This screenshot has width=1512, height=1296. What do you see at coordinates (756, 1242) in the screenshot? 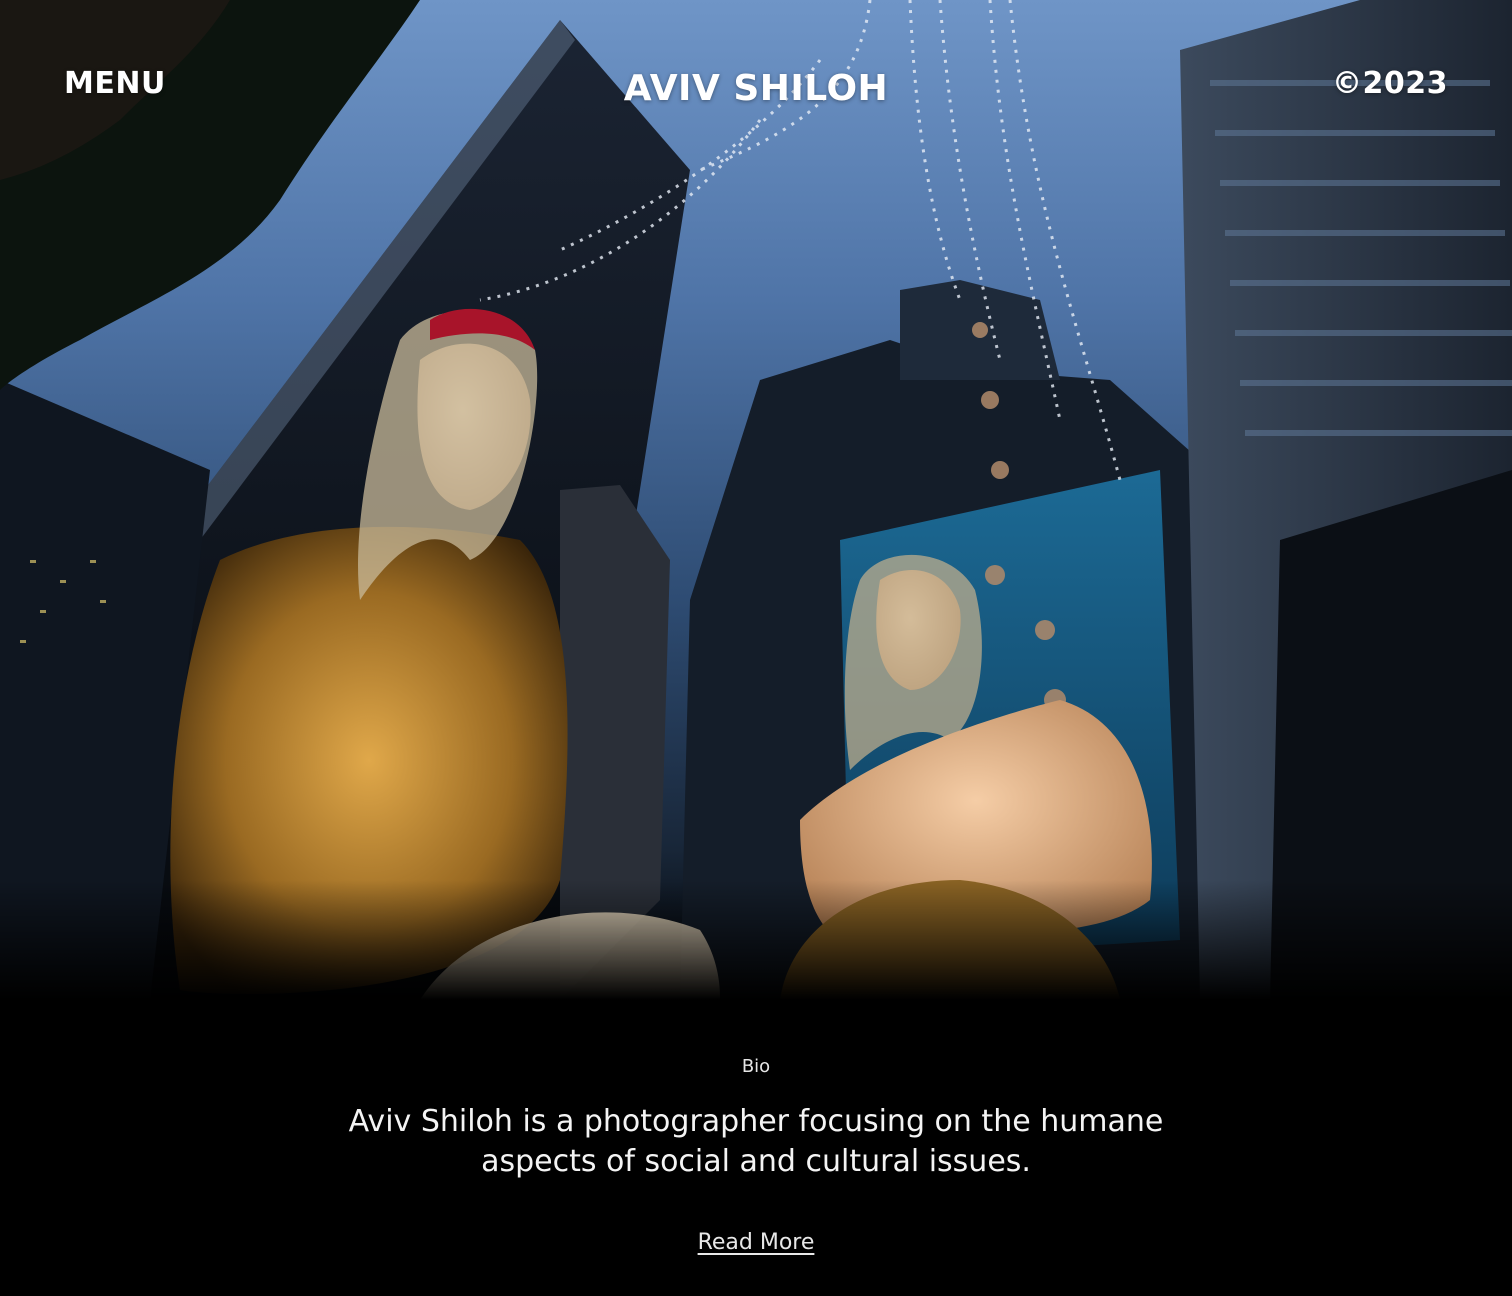
I see `read-more-link: Read More` at bounding box center [756, 1242].